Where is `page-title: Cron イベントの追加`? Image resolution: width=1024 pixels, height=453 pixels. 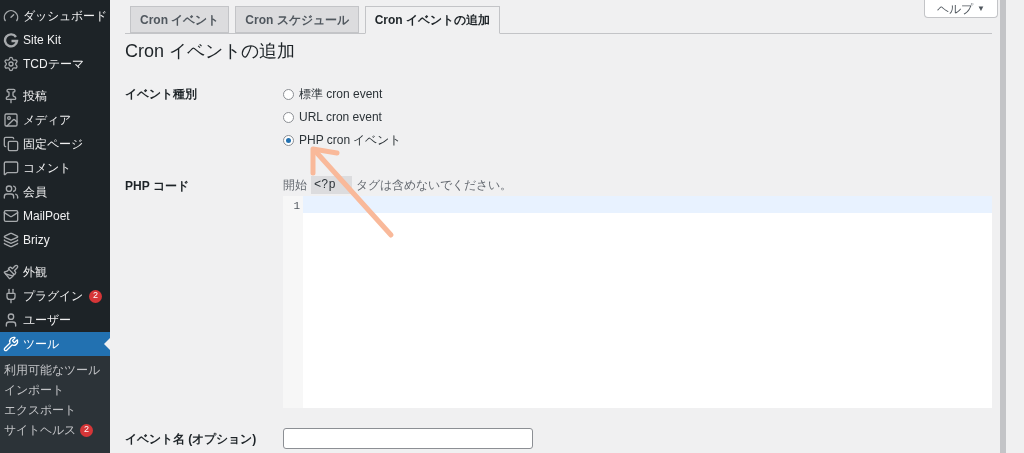 page-title: Cron イベントの追加 is located at coordinates (210, 51).